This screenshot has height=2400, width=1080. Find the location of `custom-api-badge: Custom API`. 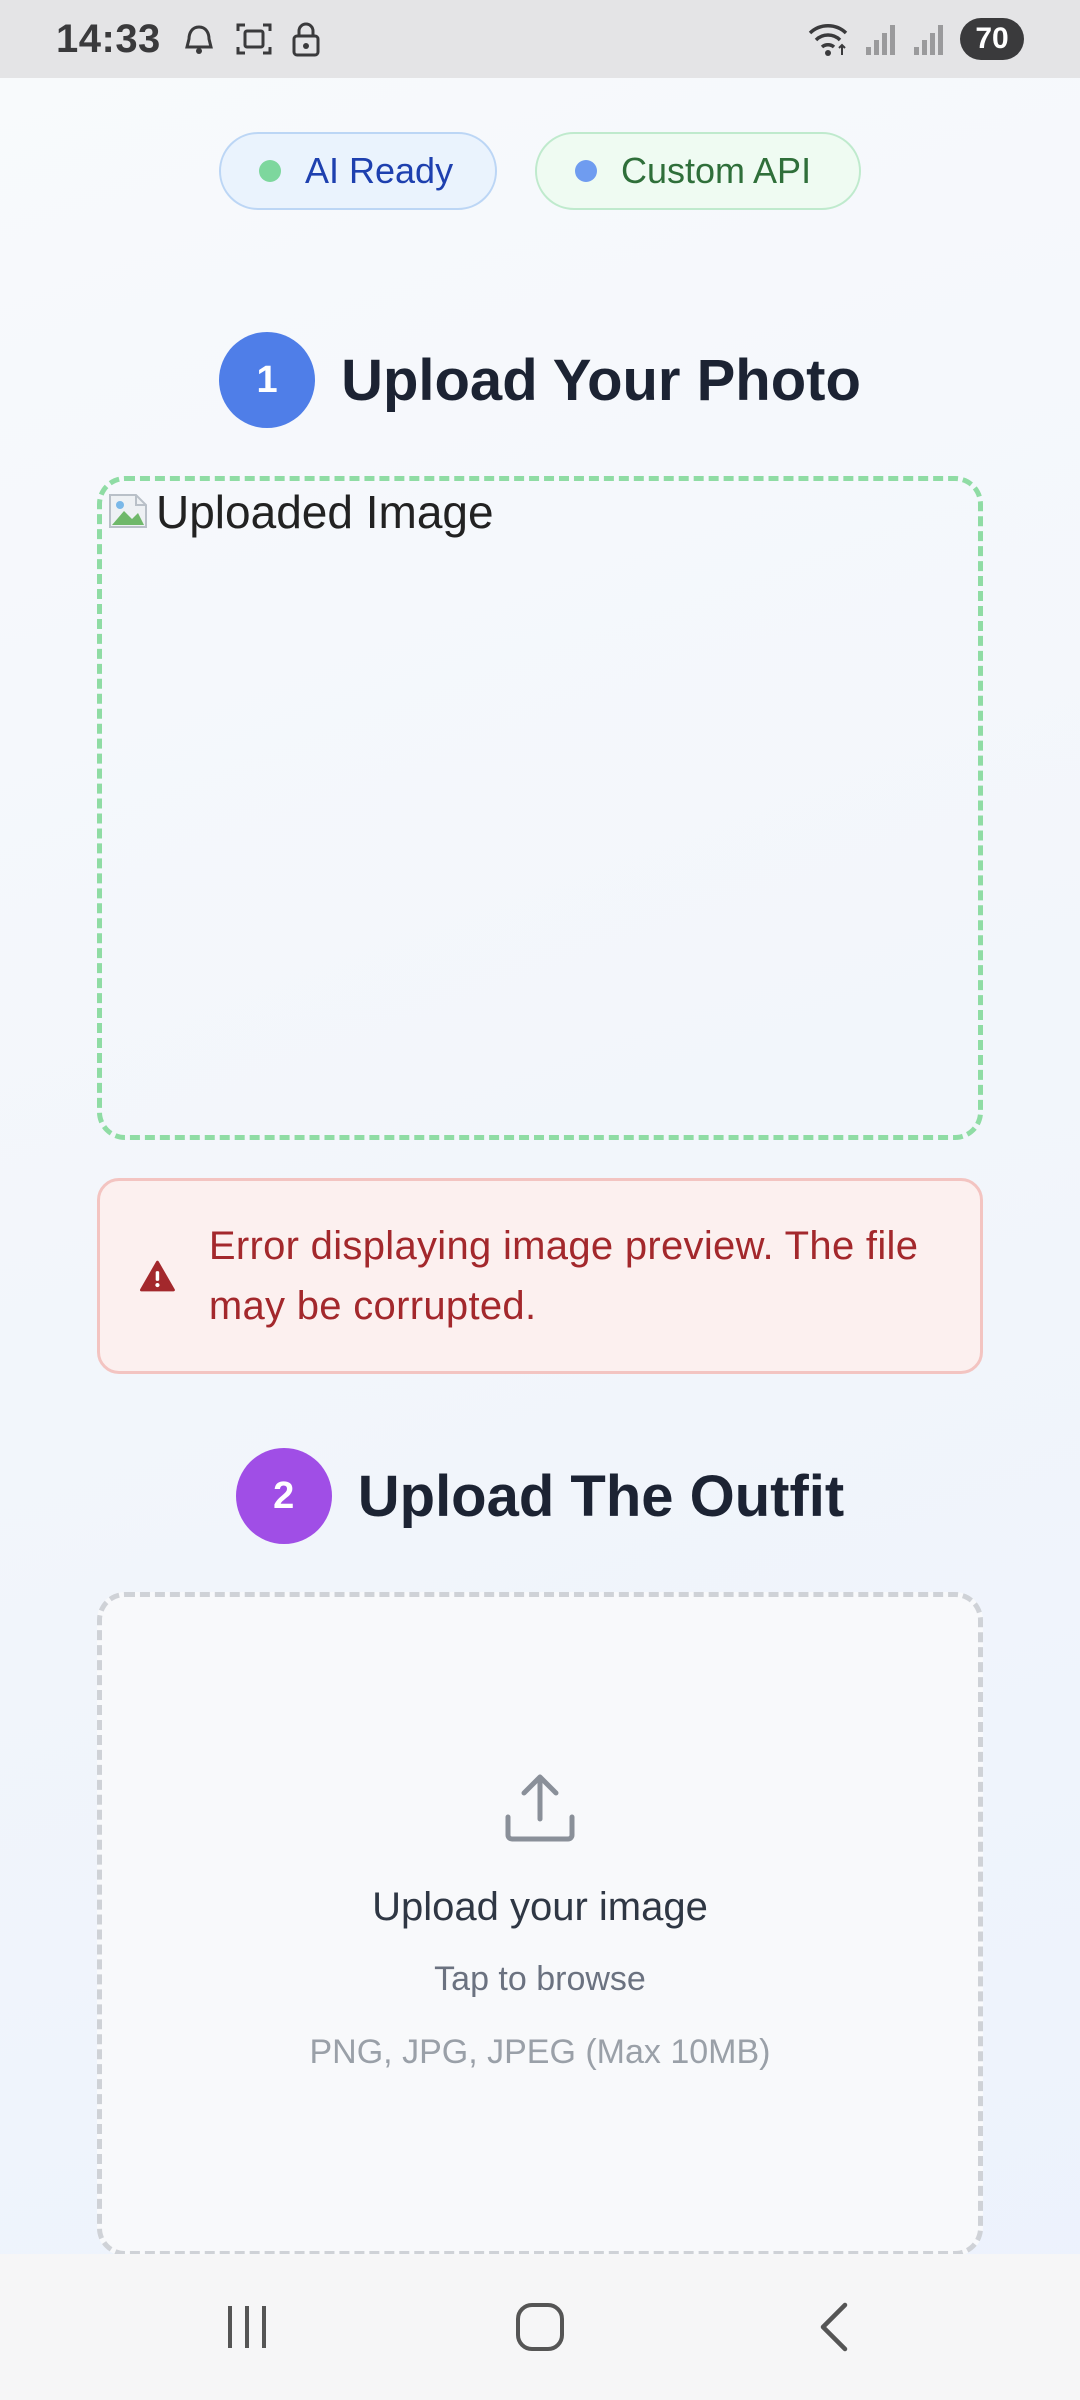

custom-api-badge: Custom API is located at coordinates (698, 171).